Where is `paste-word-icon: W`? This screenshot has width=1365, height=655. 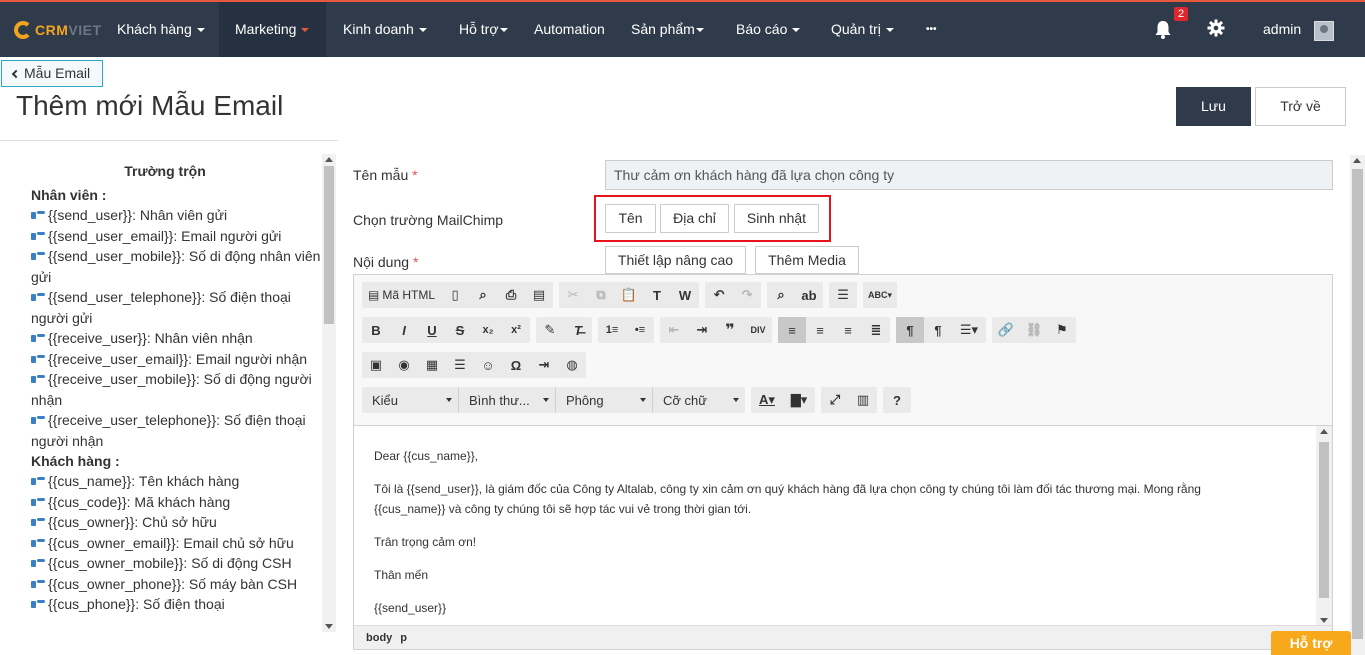 paste-word-icon: W is located at coordinates (685, 295).